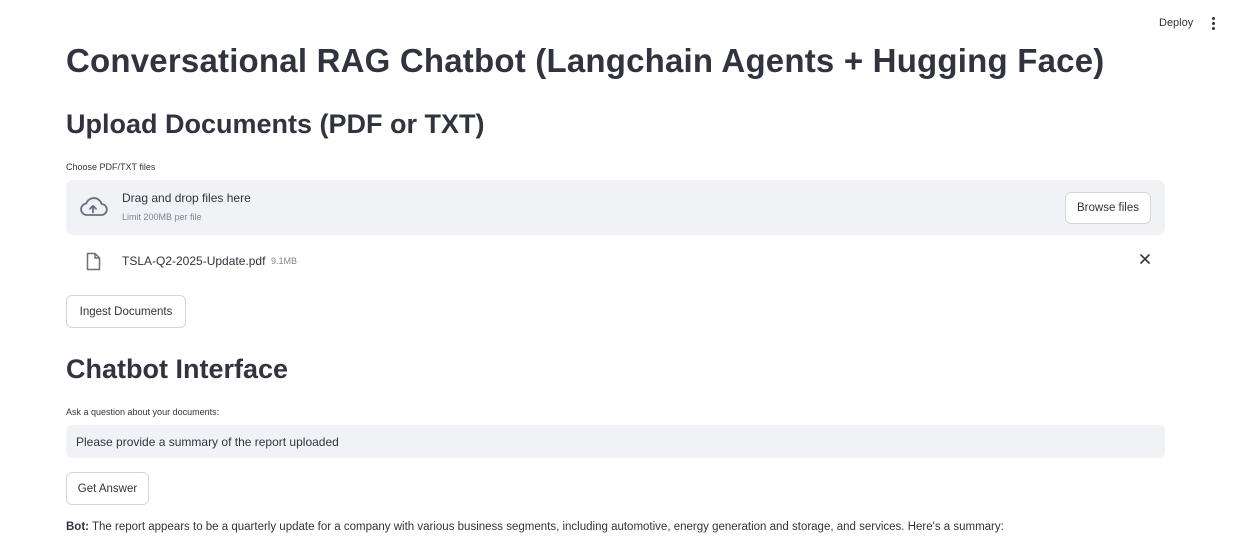  Describe the element at coordinates (94, 206) in the screenshot. I see `cloud-upload-icon` at that location.